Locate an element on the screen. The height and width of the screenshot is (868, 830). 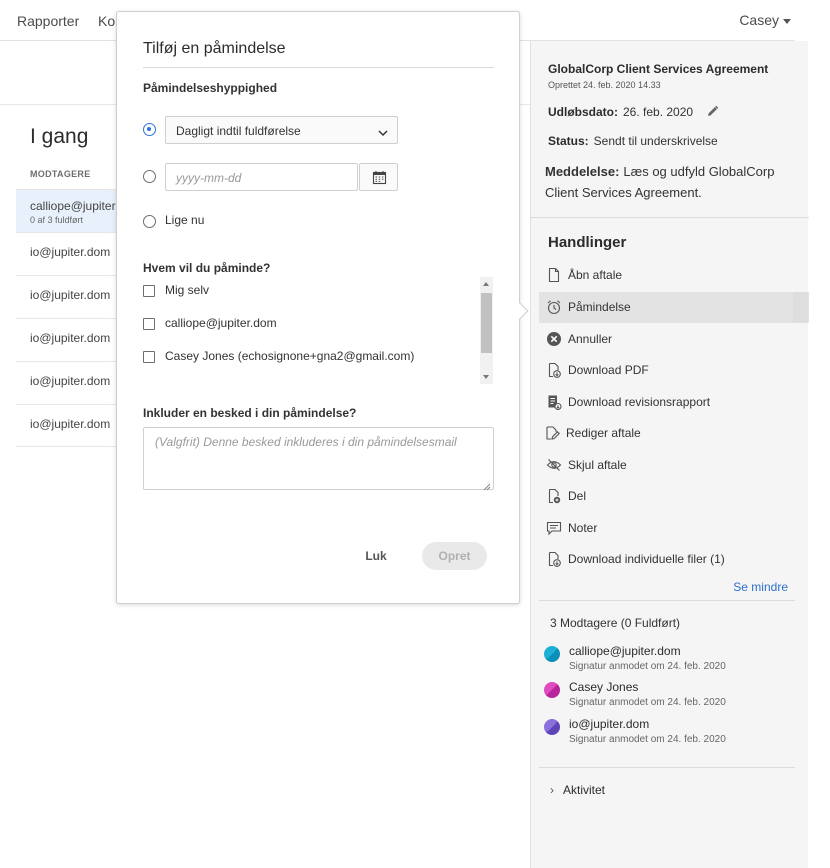
chevron-right-icon: › is located at coordinates (552, 790).